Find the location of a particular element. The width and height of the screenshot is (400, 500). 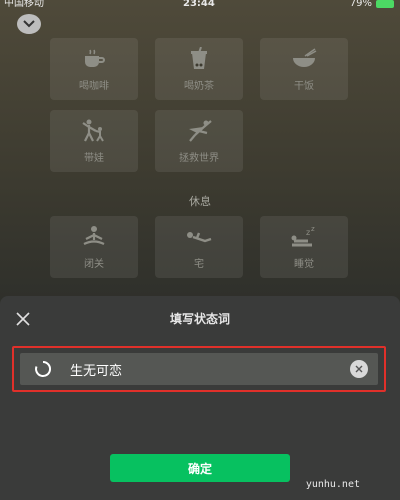

status-tile-stay-home: 宅 is located at coordinates (199, 247).